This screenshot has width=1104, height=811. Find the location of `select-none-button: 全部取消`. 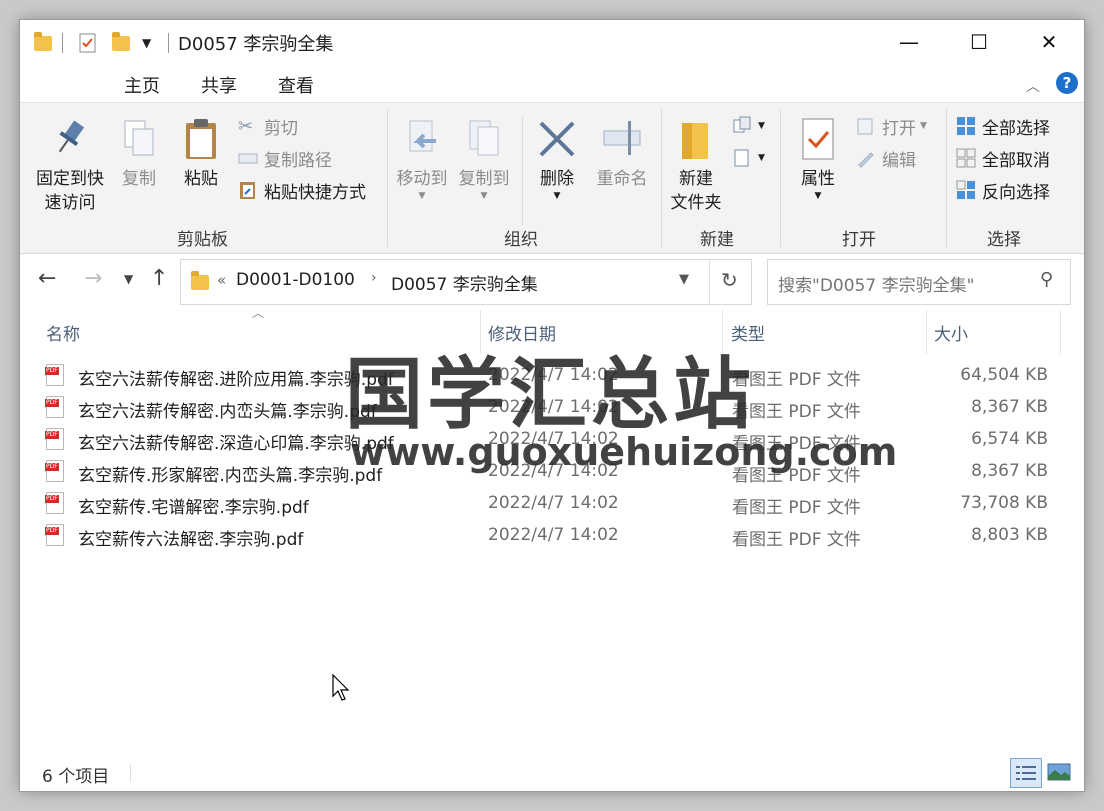

select-none-button: 全部取消 is located at coordinates (1003, 158).